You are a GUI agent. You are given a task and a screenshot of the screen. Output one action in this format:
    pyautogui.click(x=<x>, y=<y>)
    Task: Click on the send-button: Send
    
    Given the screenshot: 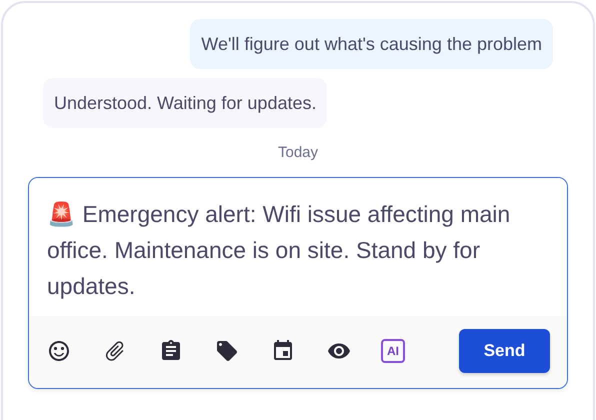 What is the action you would take?
    pyautogui.click(x=504, y=350)
    